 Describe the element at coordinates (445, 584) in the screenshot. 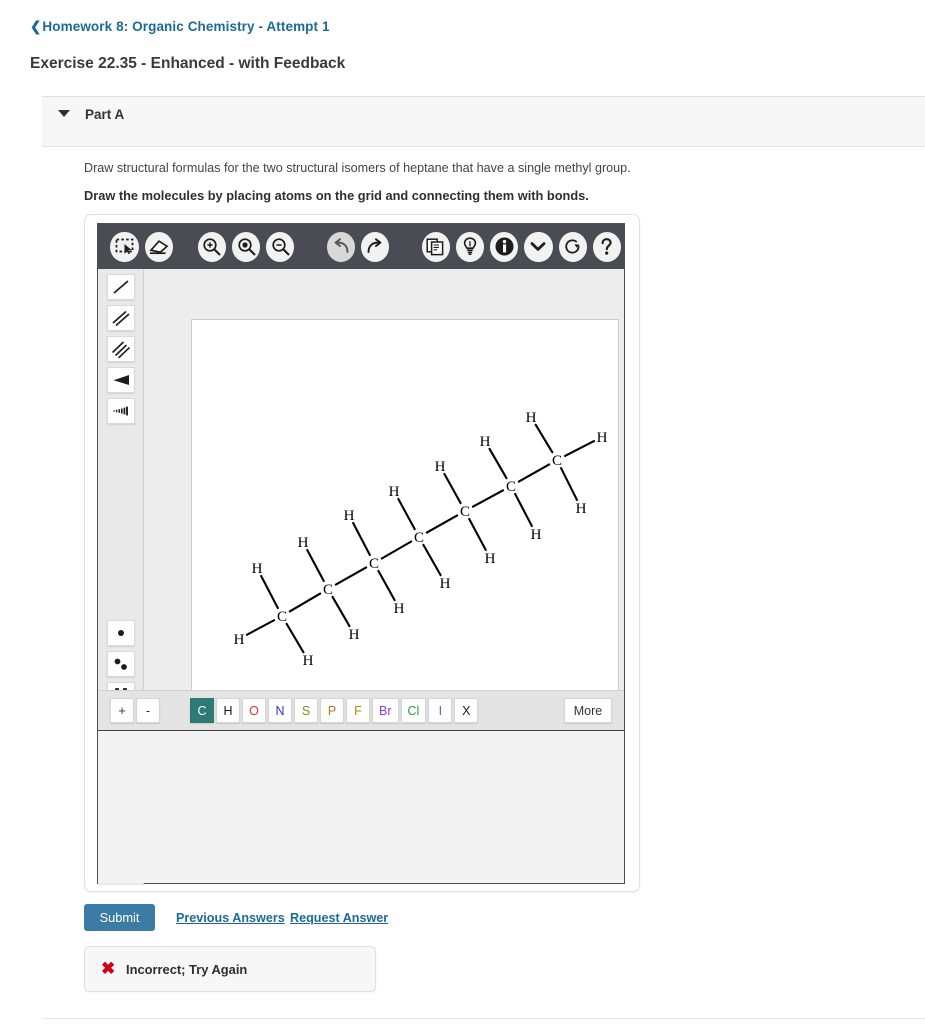

I see `atom-h4b: H` at that location.